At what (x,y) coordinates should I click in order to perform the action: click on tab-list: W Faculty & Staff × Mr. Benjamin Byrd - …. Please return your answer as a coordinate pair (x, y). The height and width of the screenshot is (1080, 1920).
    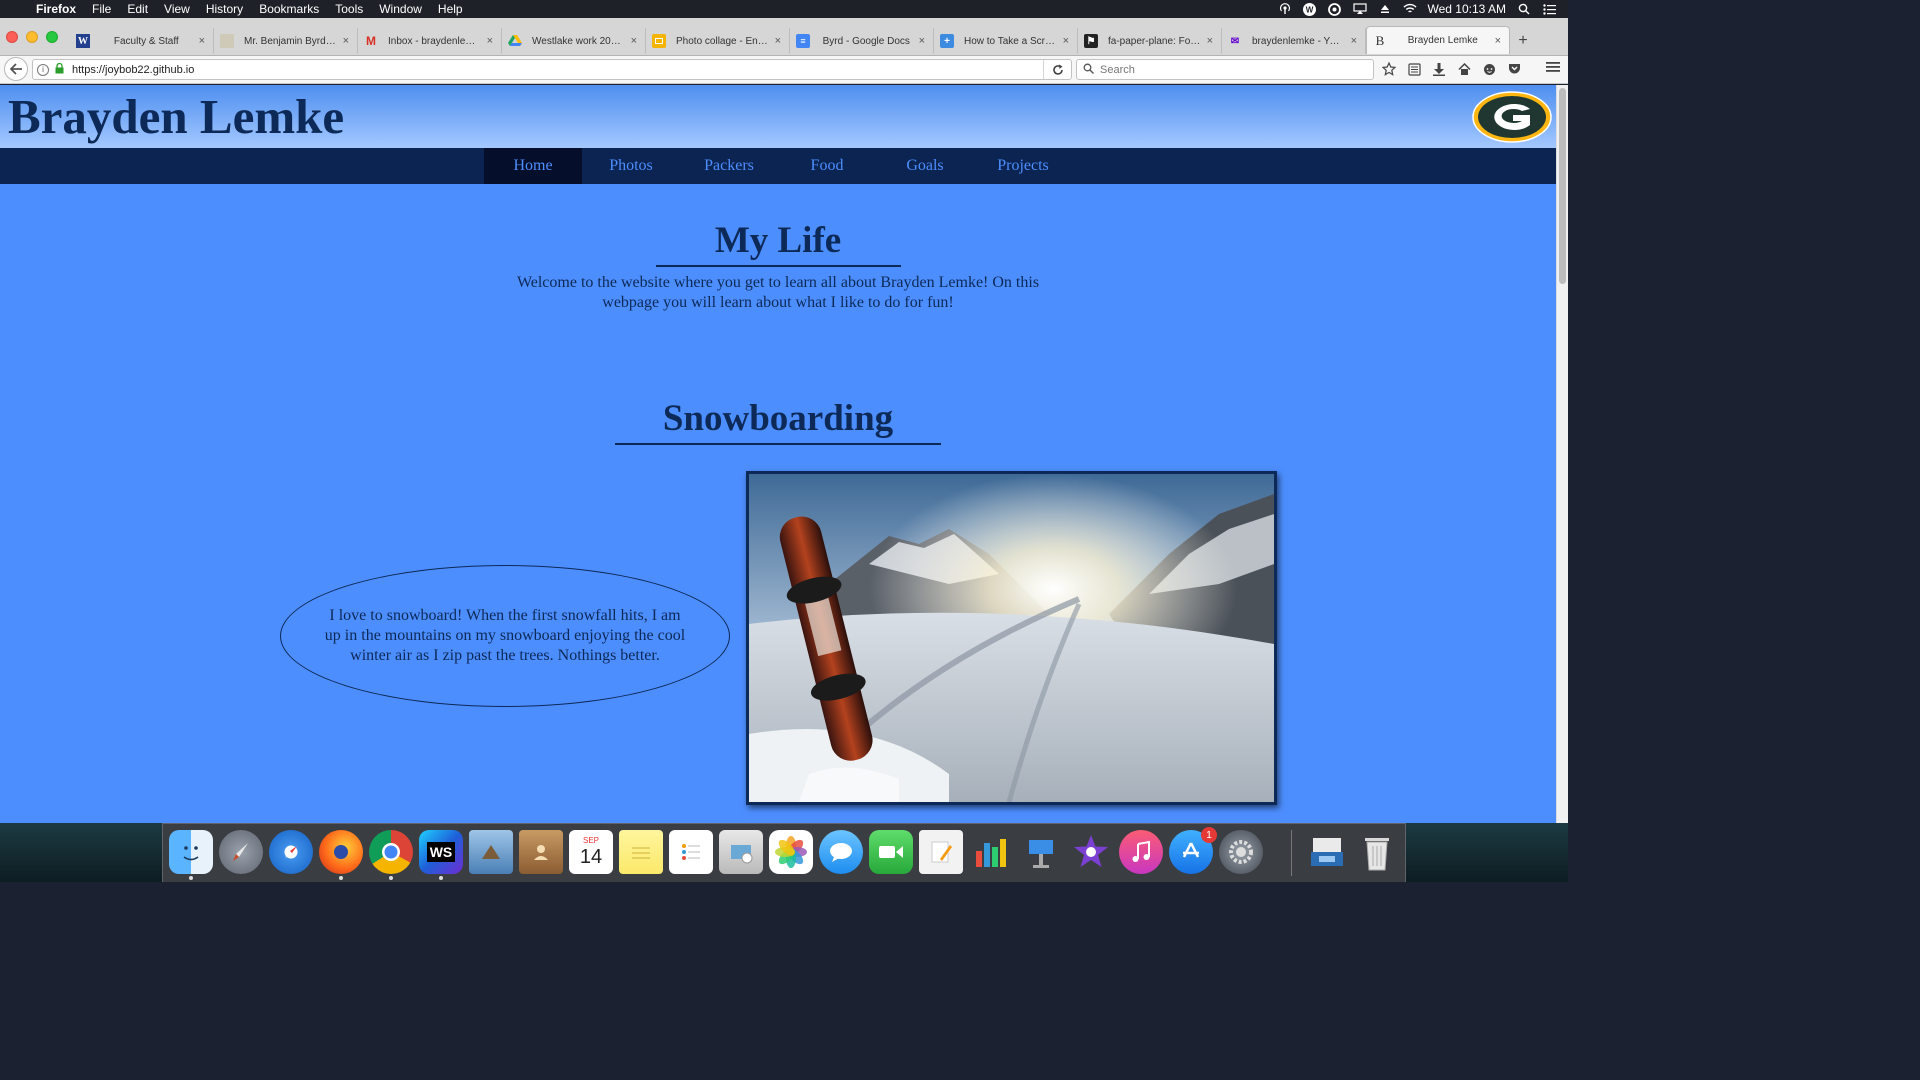
    Looking at the image, I should click on (803, 40).